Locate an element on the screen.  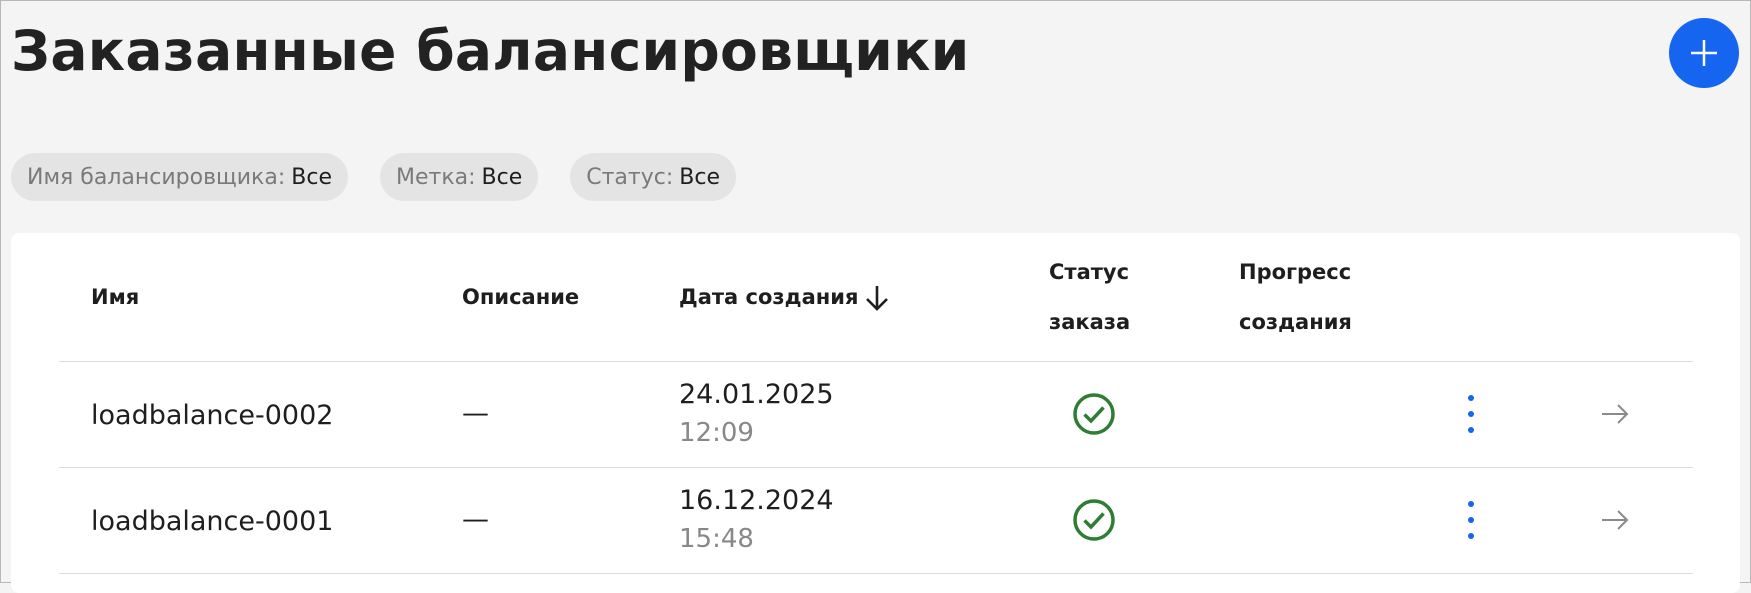
balancer-name: loadbalance-0002 is located at coordinates (212, 415).